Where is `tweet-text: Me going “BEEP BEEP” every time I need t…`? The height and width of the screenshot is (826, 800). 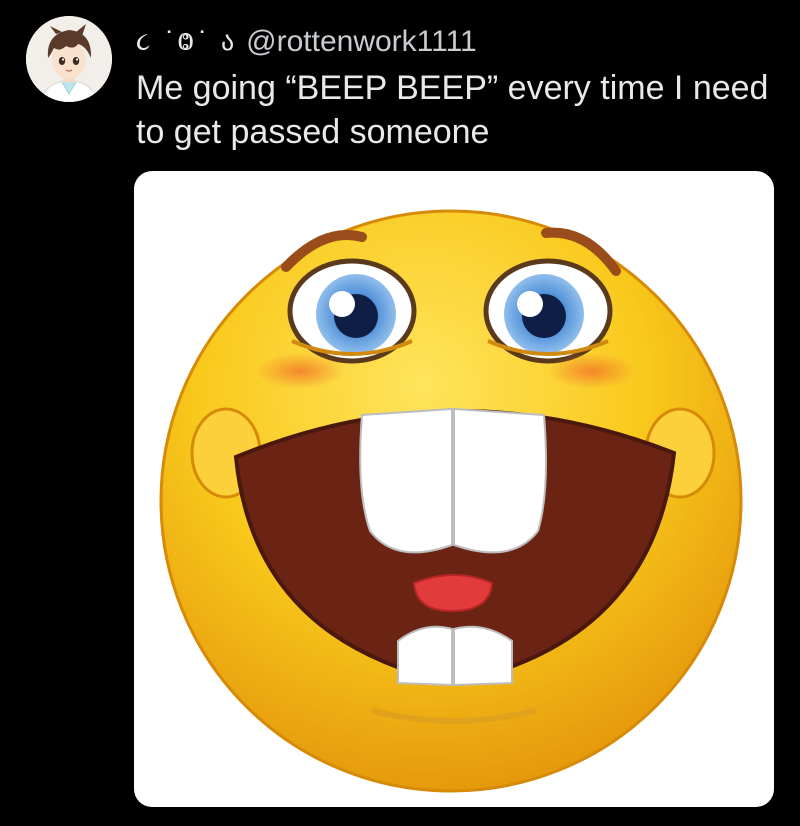
tweet-text: Me going “BEEP BEEP” every time I need t… is located at coordinates (452, 110).